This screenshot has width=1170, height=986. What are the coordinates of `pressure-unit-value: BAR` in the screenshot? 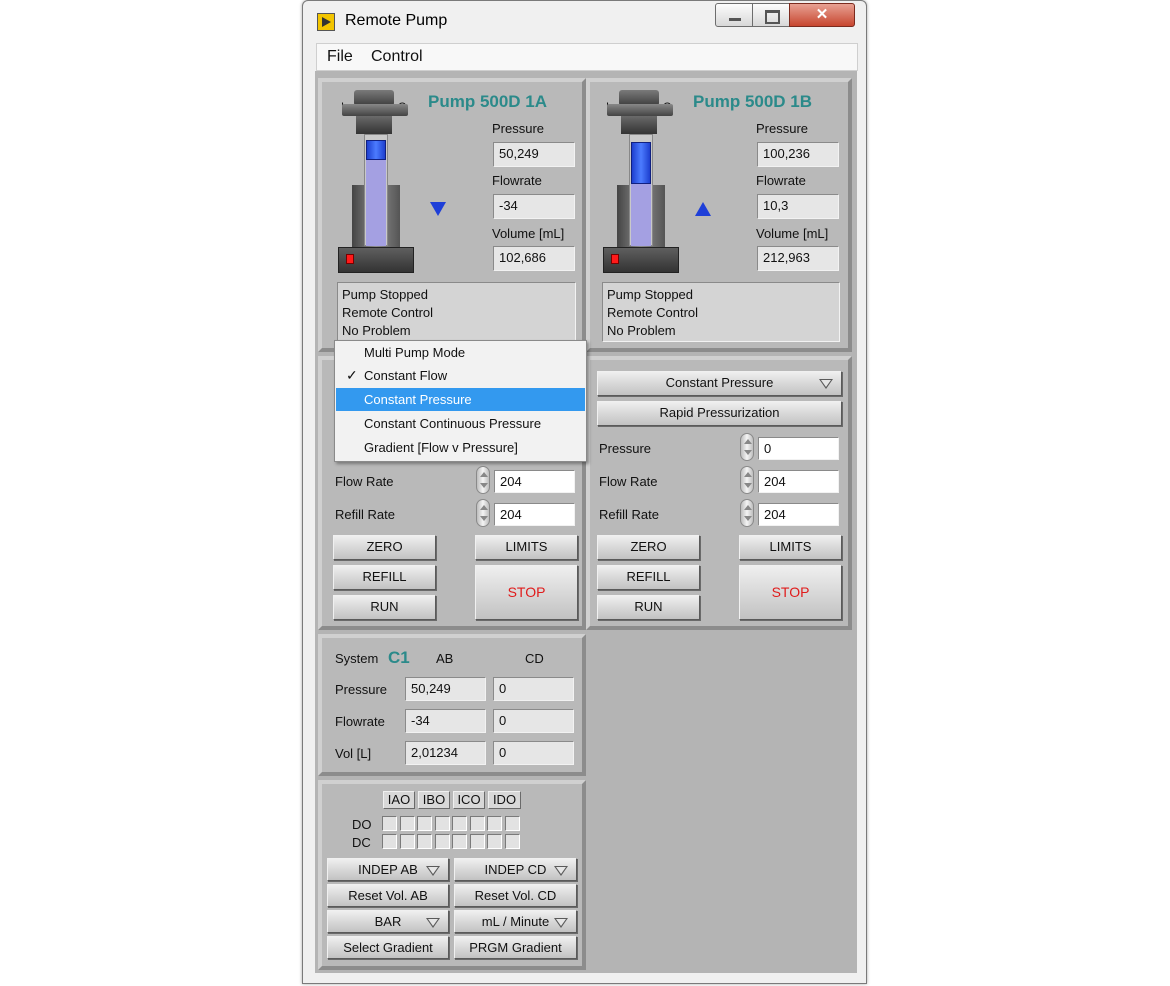 It's located at (388, 921).